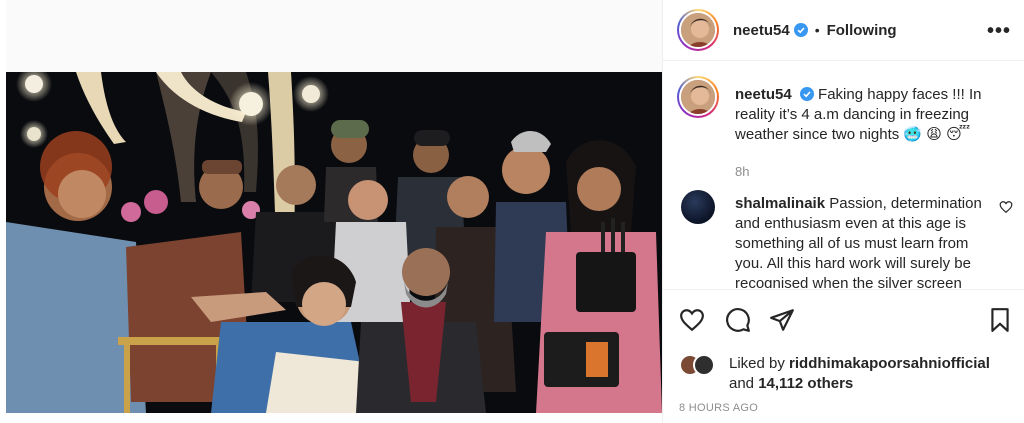 The image size is (1024, 423). I want to click on liker-avatar, so click(704, 365).